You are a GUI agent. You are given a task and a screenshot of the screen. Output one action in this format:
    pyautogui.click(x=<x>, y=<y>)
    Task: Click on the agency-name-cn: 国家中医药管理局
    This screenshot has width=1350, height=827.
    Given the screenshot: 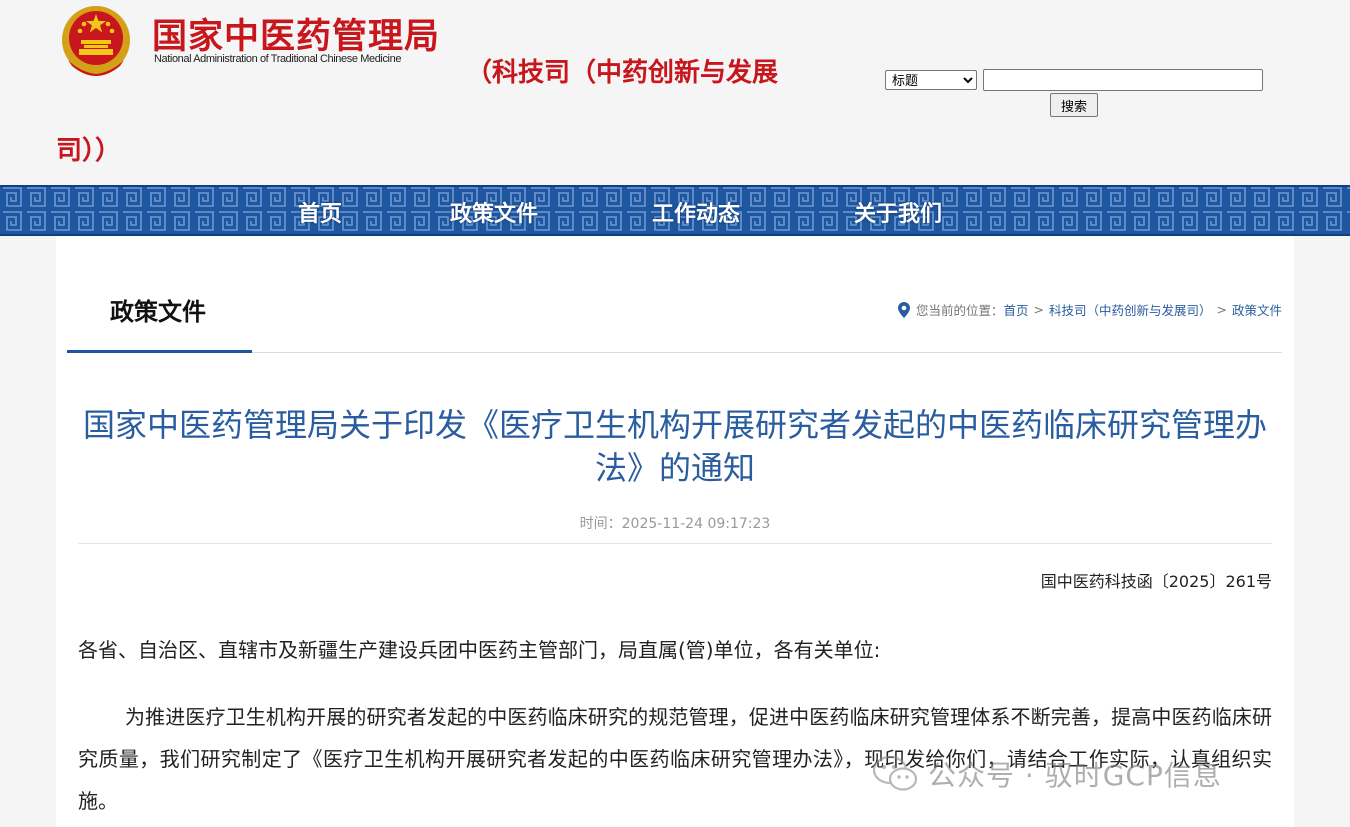 What is the action you would take?
    pyautogui.click(x=296, y=36)
    